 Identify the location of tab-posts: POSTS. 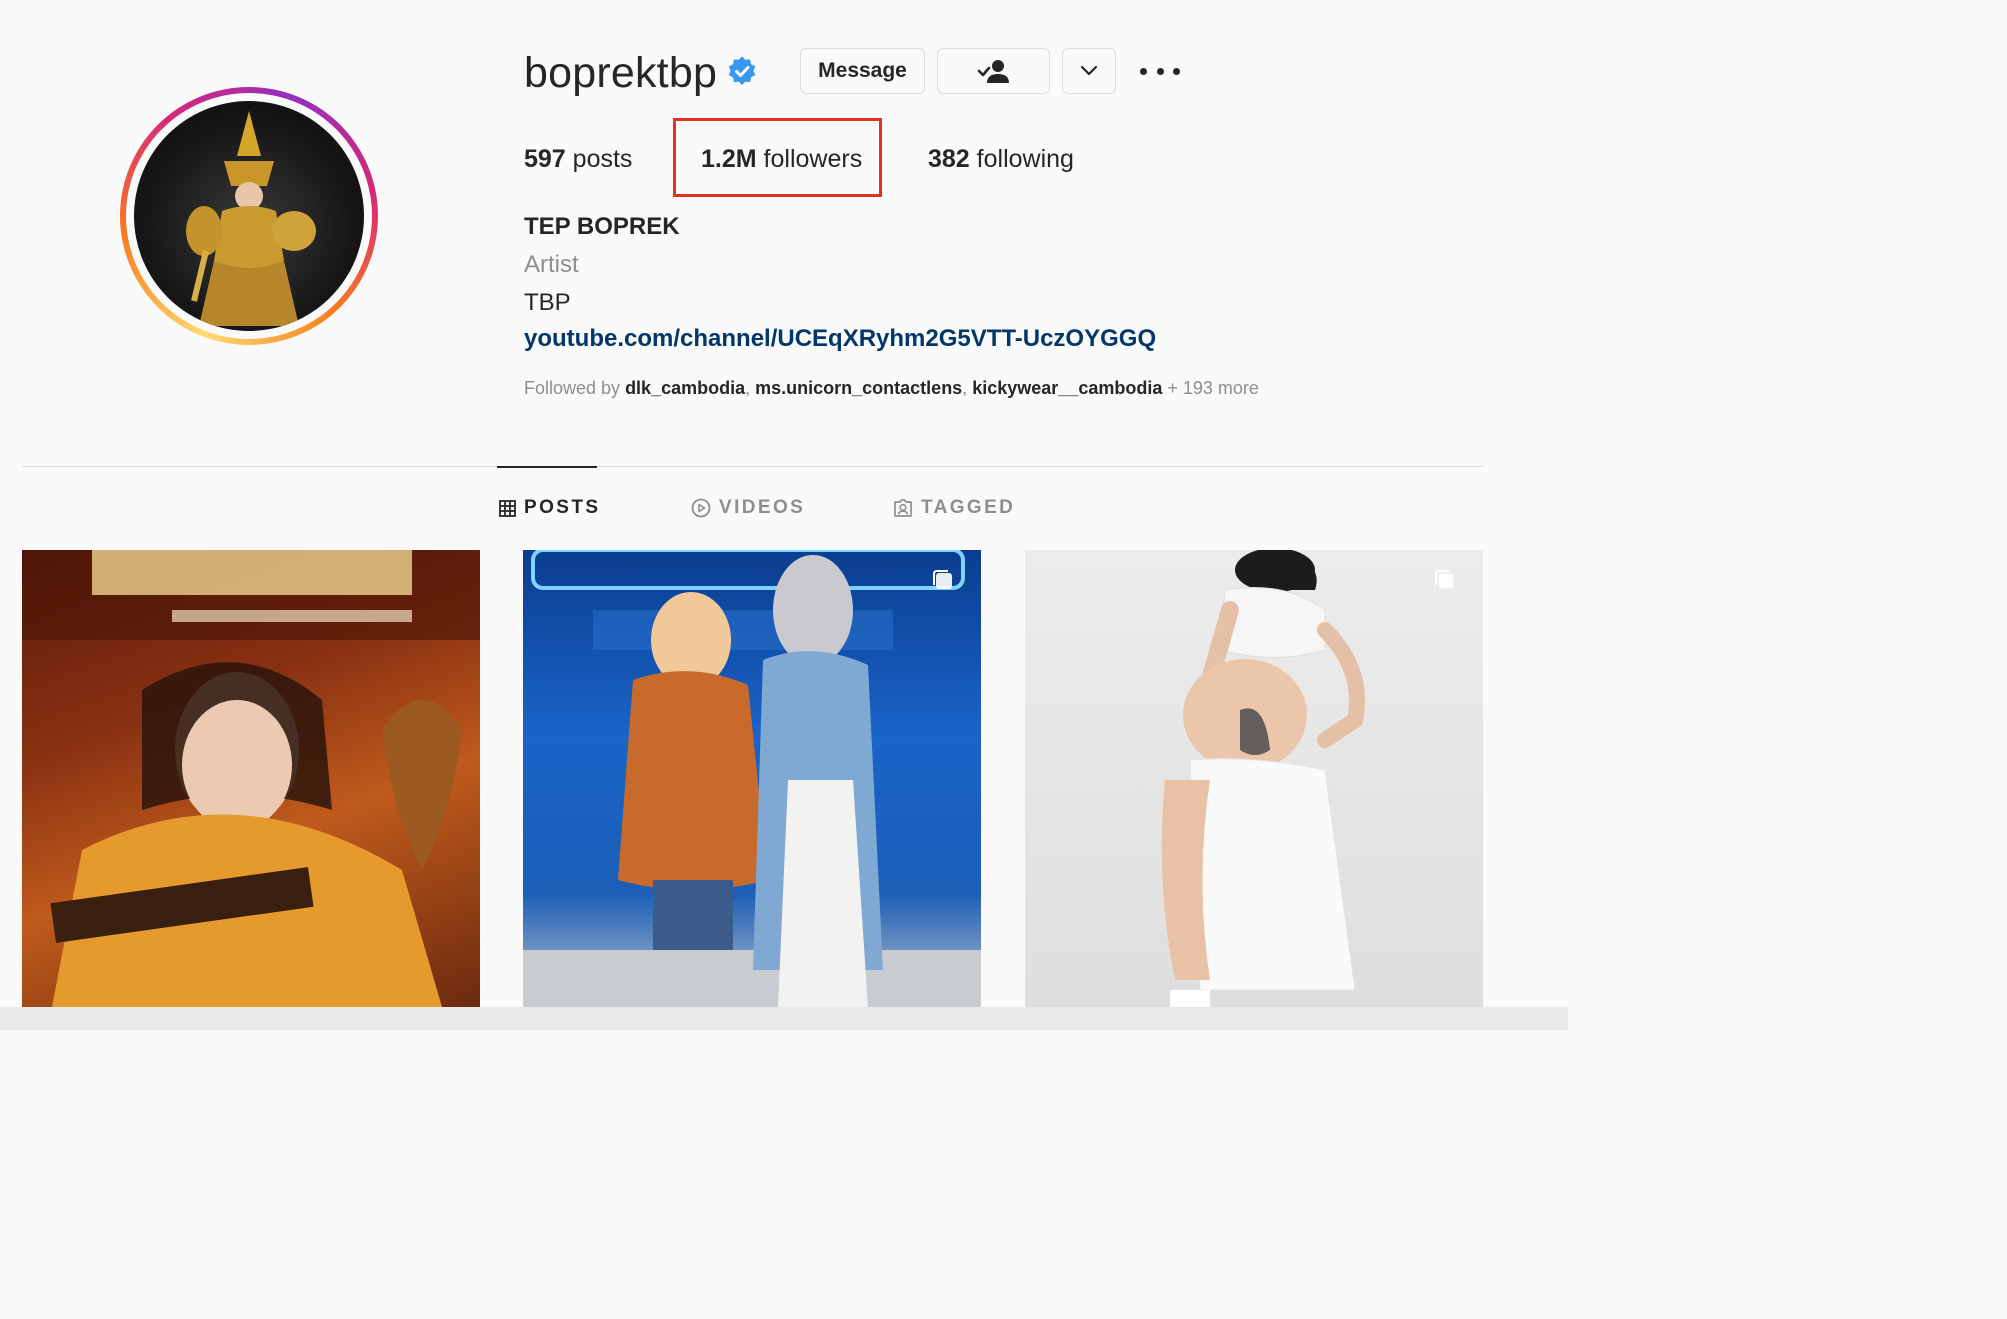
(549, 508).